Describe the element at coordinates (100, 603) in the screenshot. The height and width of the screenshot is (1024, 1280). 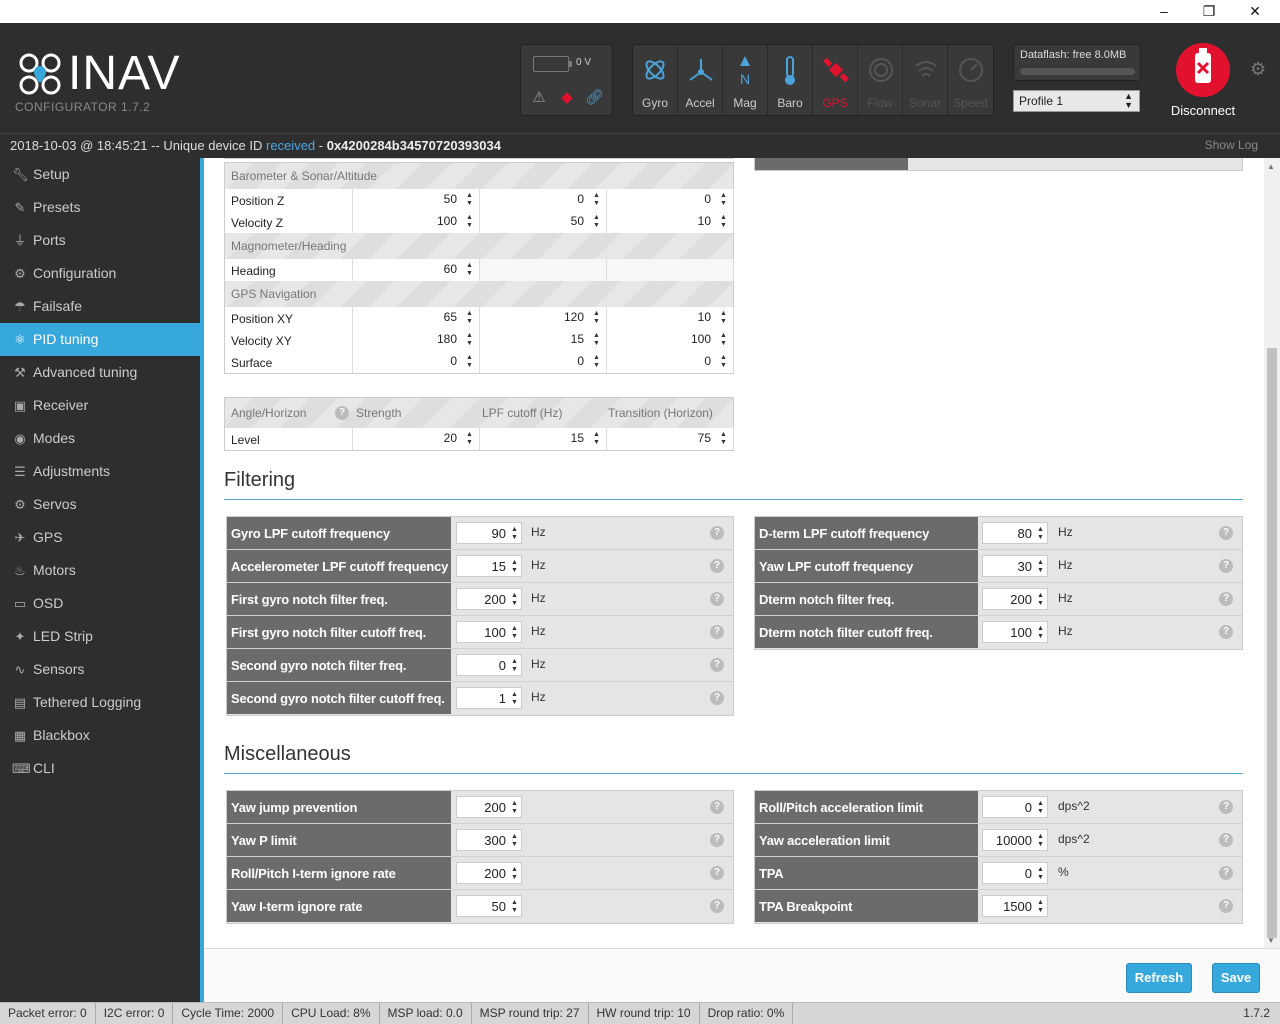
I see `sidebar-item-osd: ▭ OSD` at that location.